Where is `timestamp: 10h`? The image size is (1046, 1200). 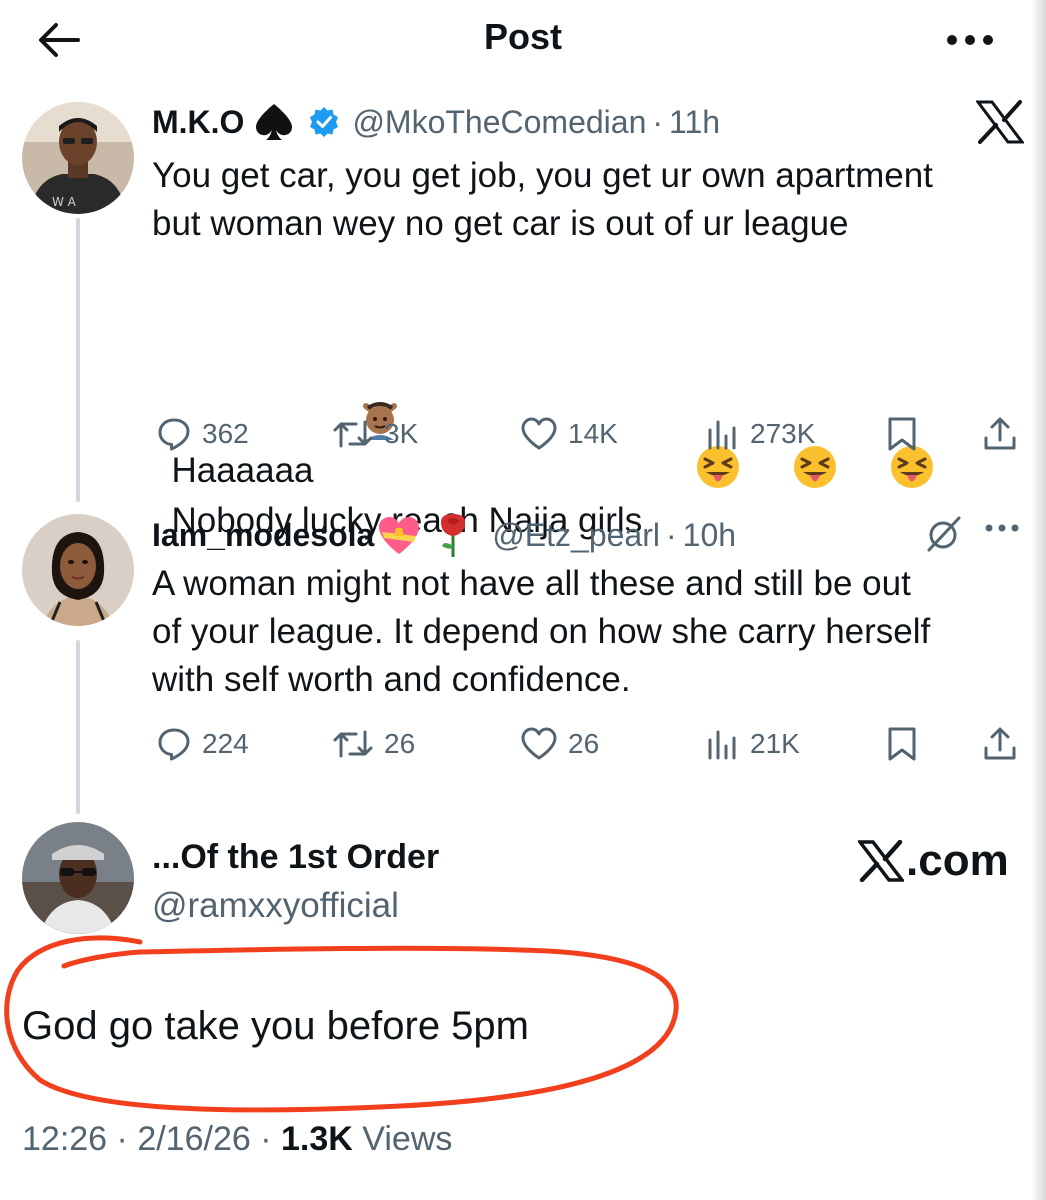
timestamp: 10h is located at coordinates (709, 535).